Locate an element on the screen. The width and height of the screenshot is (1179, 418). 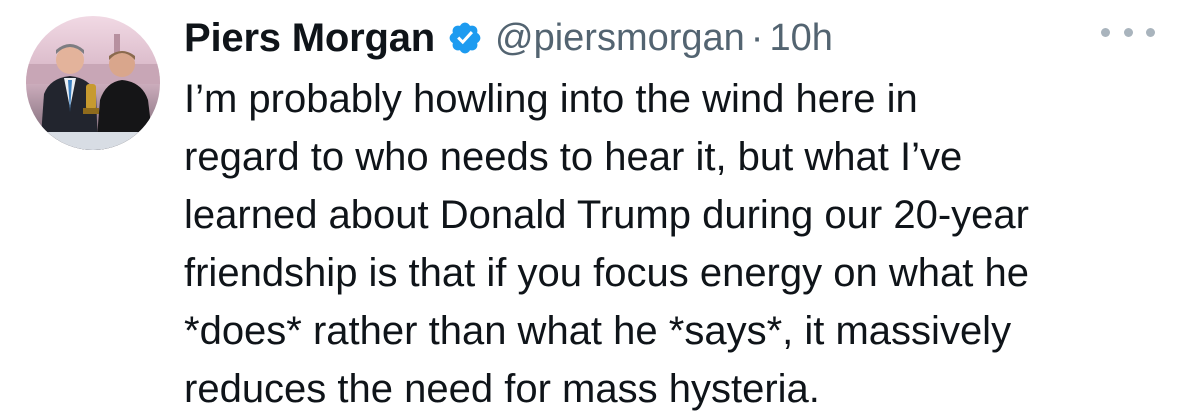
author-handle: @piersmorgan is located at coordinates (620, 38).